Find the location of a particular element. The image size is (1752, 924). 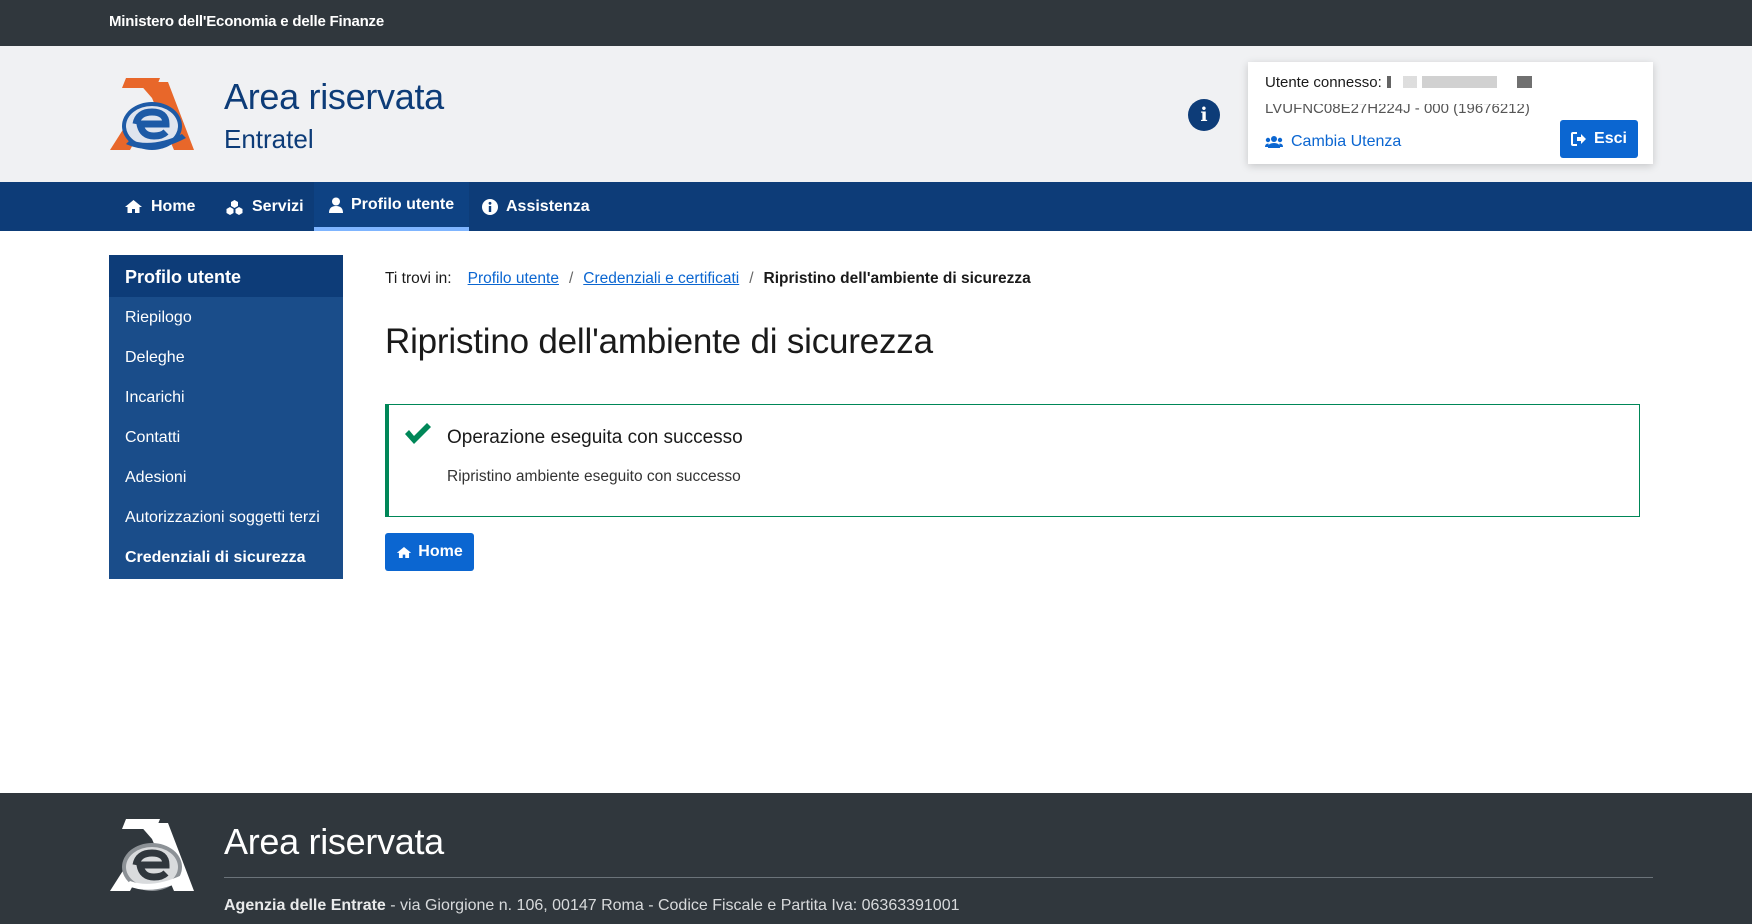

sidebar-item-riepilogo: Riepilogo is located at coordinates (226, 317).